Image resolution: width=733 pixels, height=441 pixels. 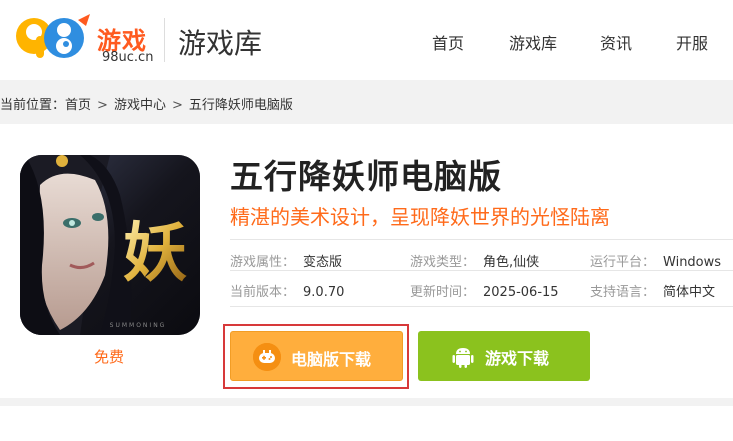 What do you see at coordinates (689, 292) in the screenshot?
I see `meta-value: 简体中文` at bounding box center [689, 292].